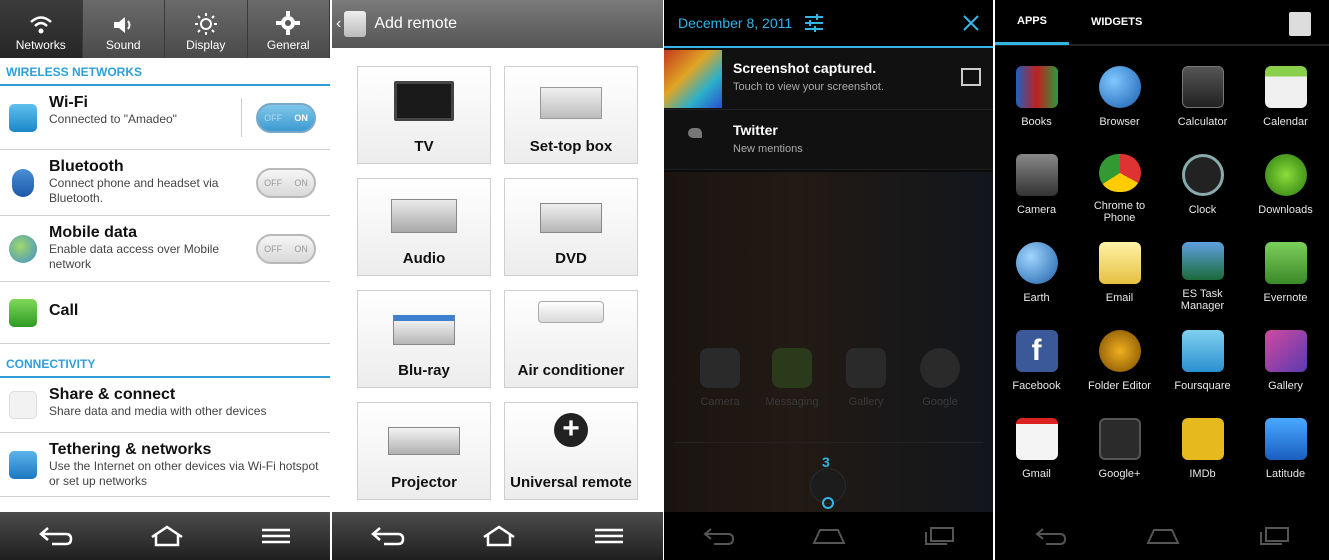 The height and width of the screenshot is (560, 1329). Describe the element at coordinates (289, 29) in the screenshot. I see `tab-general: General` at that location.